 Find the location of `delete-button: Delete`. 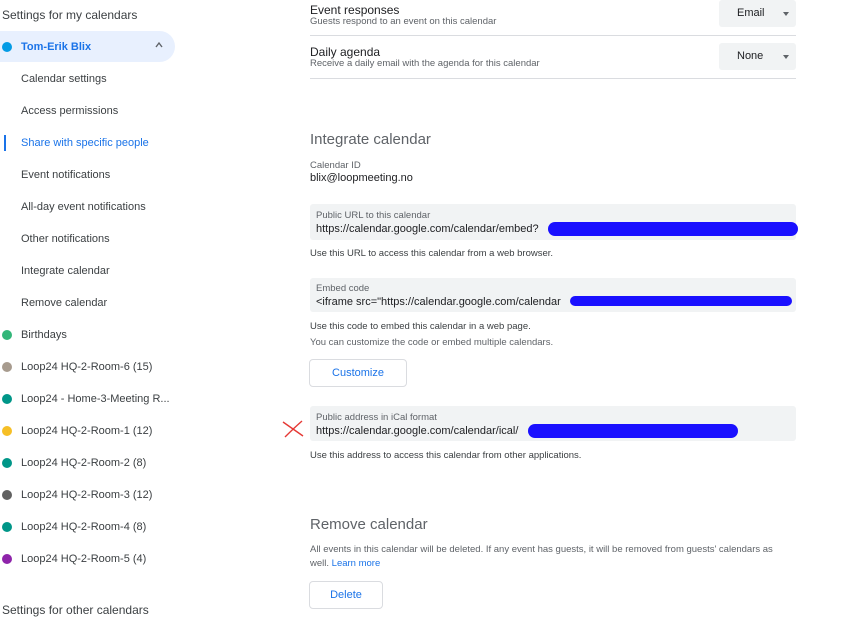

delete-button: Delete is located at coordinates (346, 595).